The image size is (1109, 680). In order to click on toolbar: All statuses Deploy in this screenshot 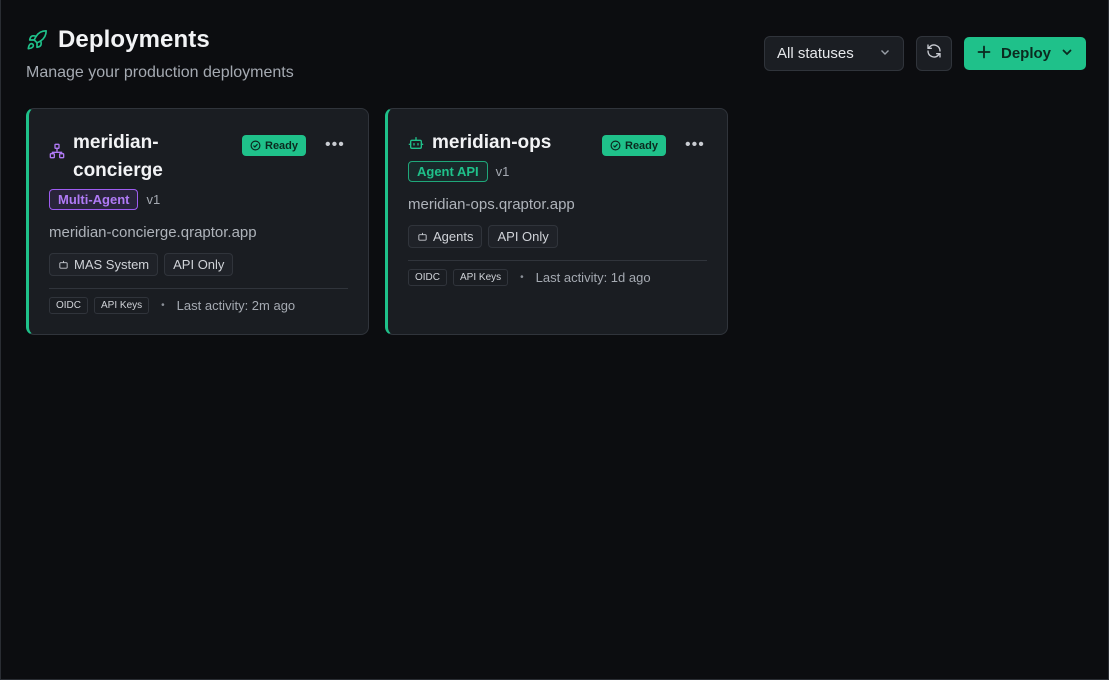, I will do `click(925, 53)`.